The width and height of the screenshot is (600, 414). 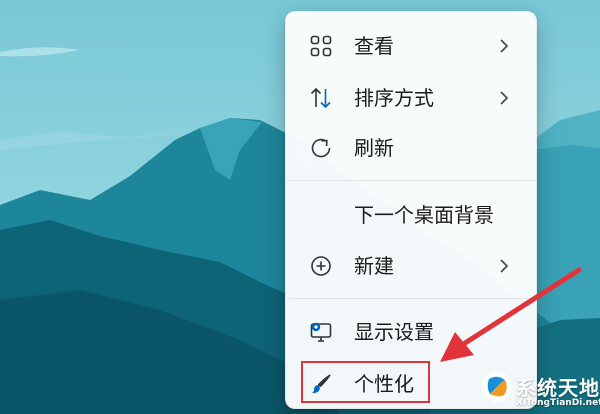 What do you see at coordinates (558, 403) in the screenshot?
I see `watermark-subtitle: XiTongTianDi.net` at bounding box center [558, 403].